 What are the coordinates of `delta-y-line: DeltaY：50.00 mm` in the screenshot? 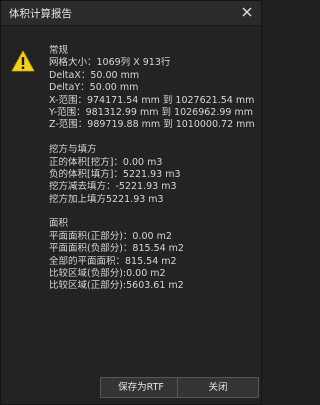 It's located at (94, 88).